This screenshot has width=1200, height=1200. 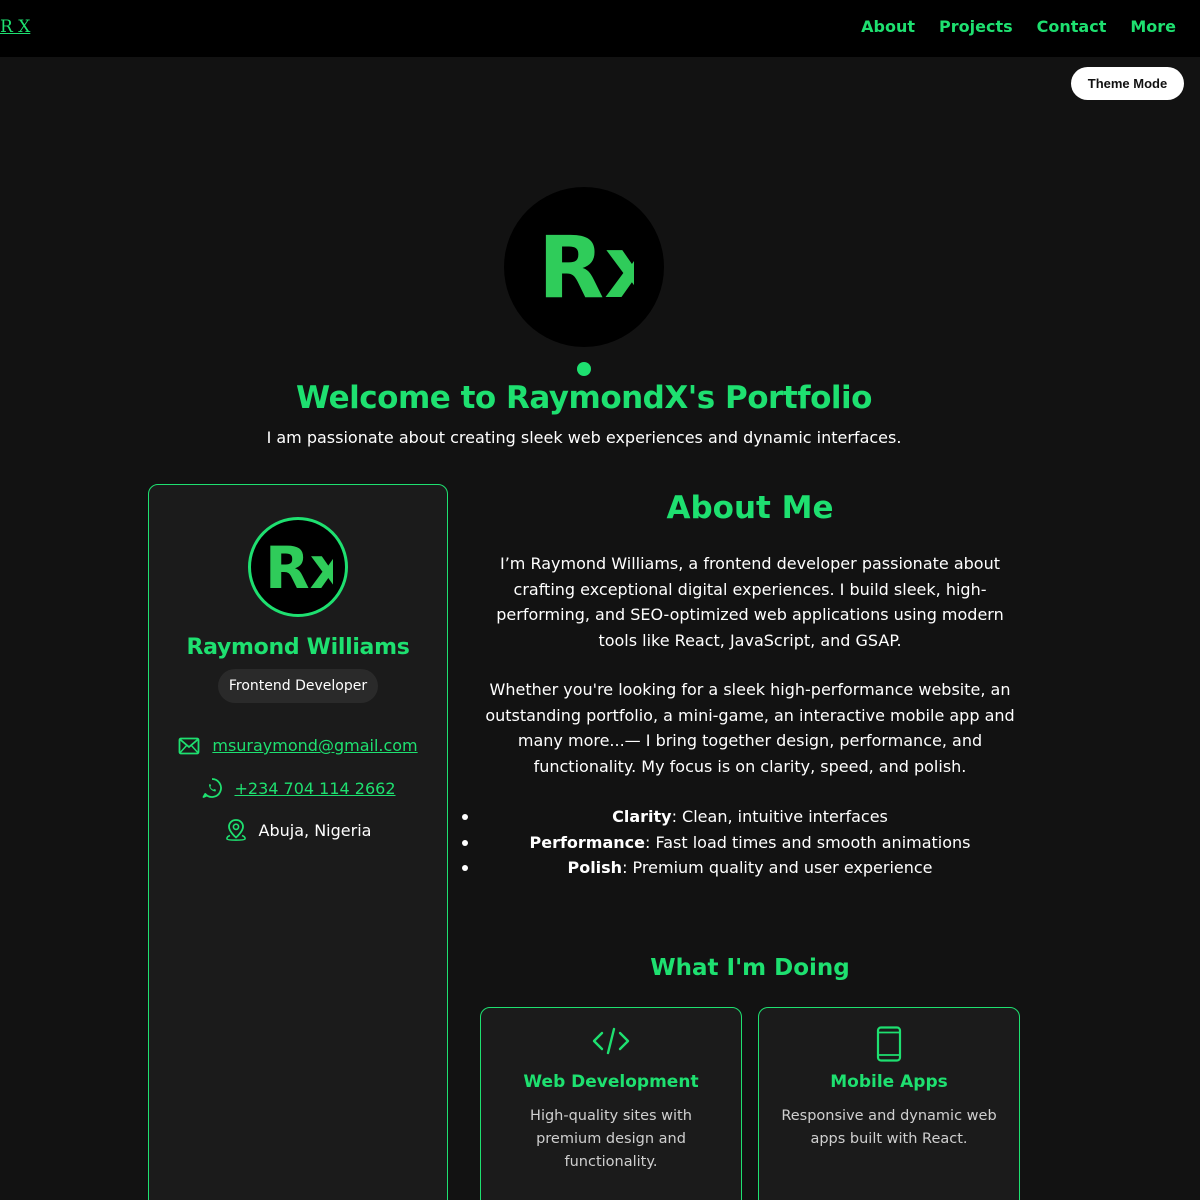 I want to click on status-dot, so click(x=584, y=369).